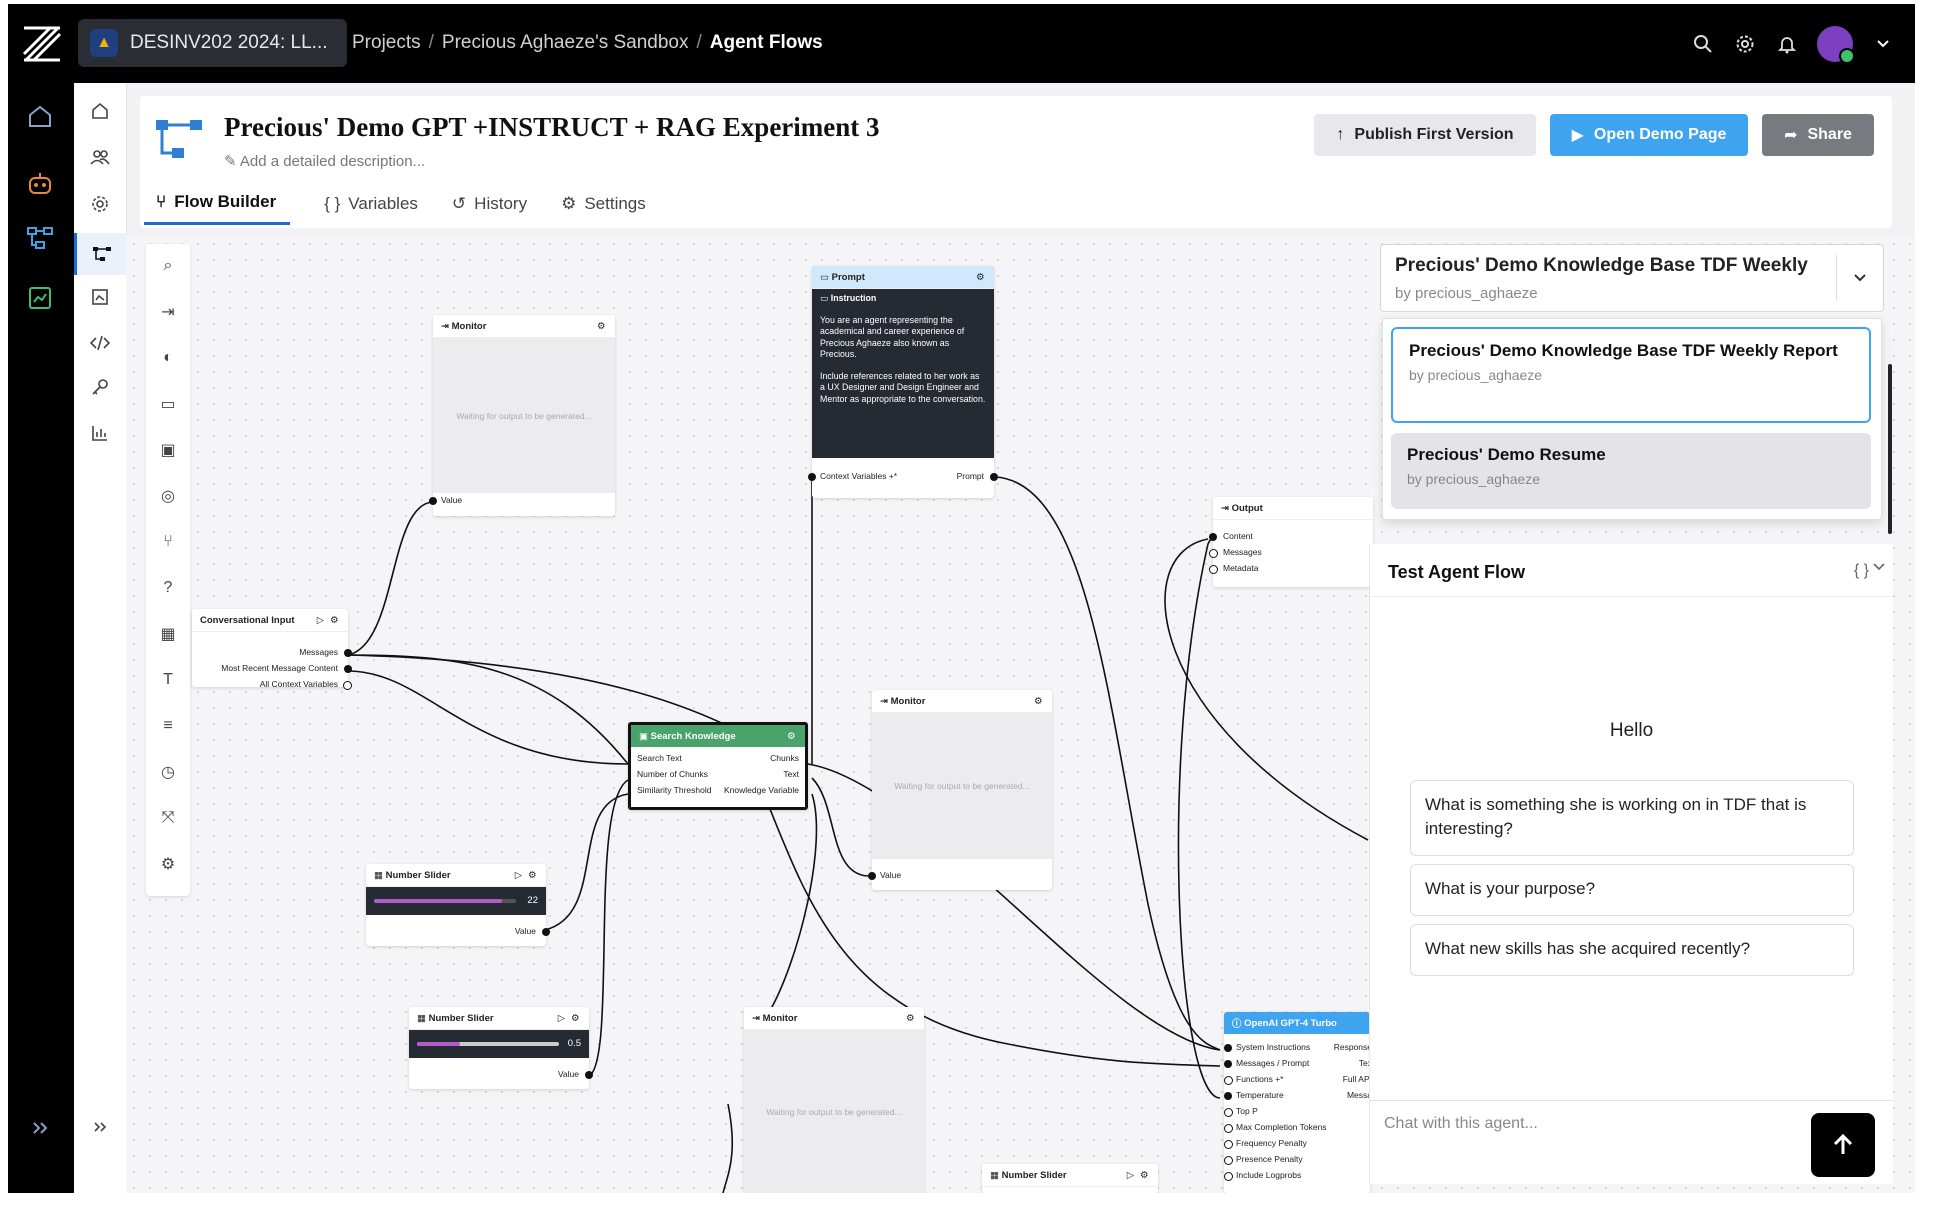  What do you see at coordinates (168, 726) in the screenshot?
I see `list-icon: ≡` at bounding box center [168, 726].